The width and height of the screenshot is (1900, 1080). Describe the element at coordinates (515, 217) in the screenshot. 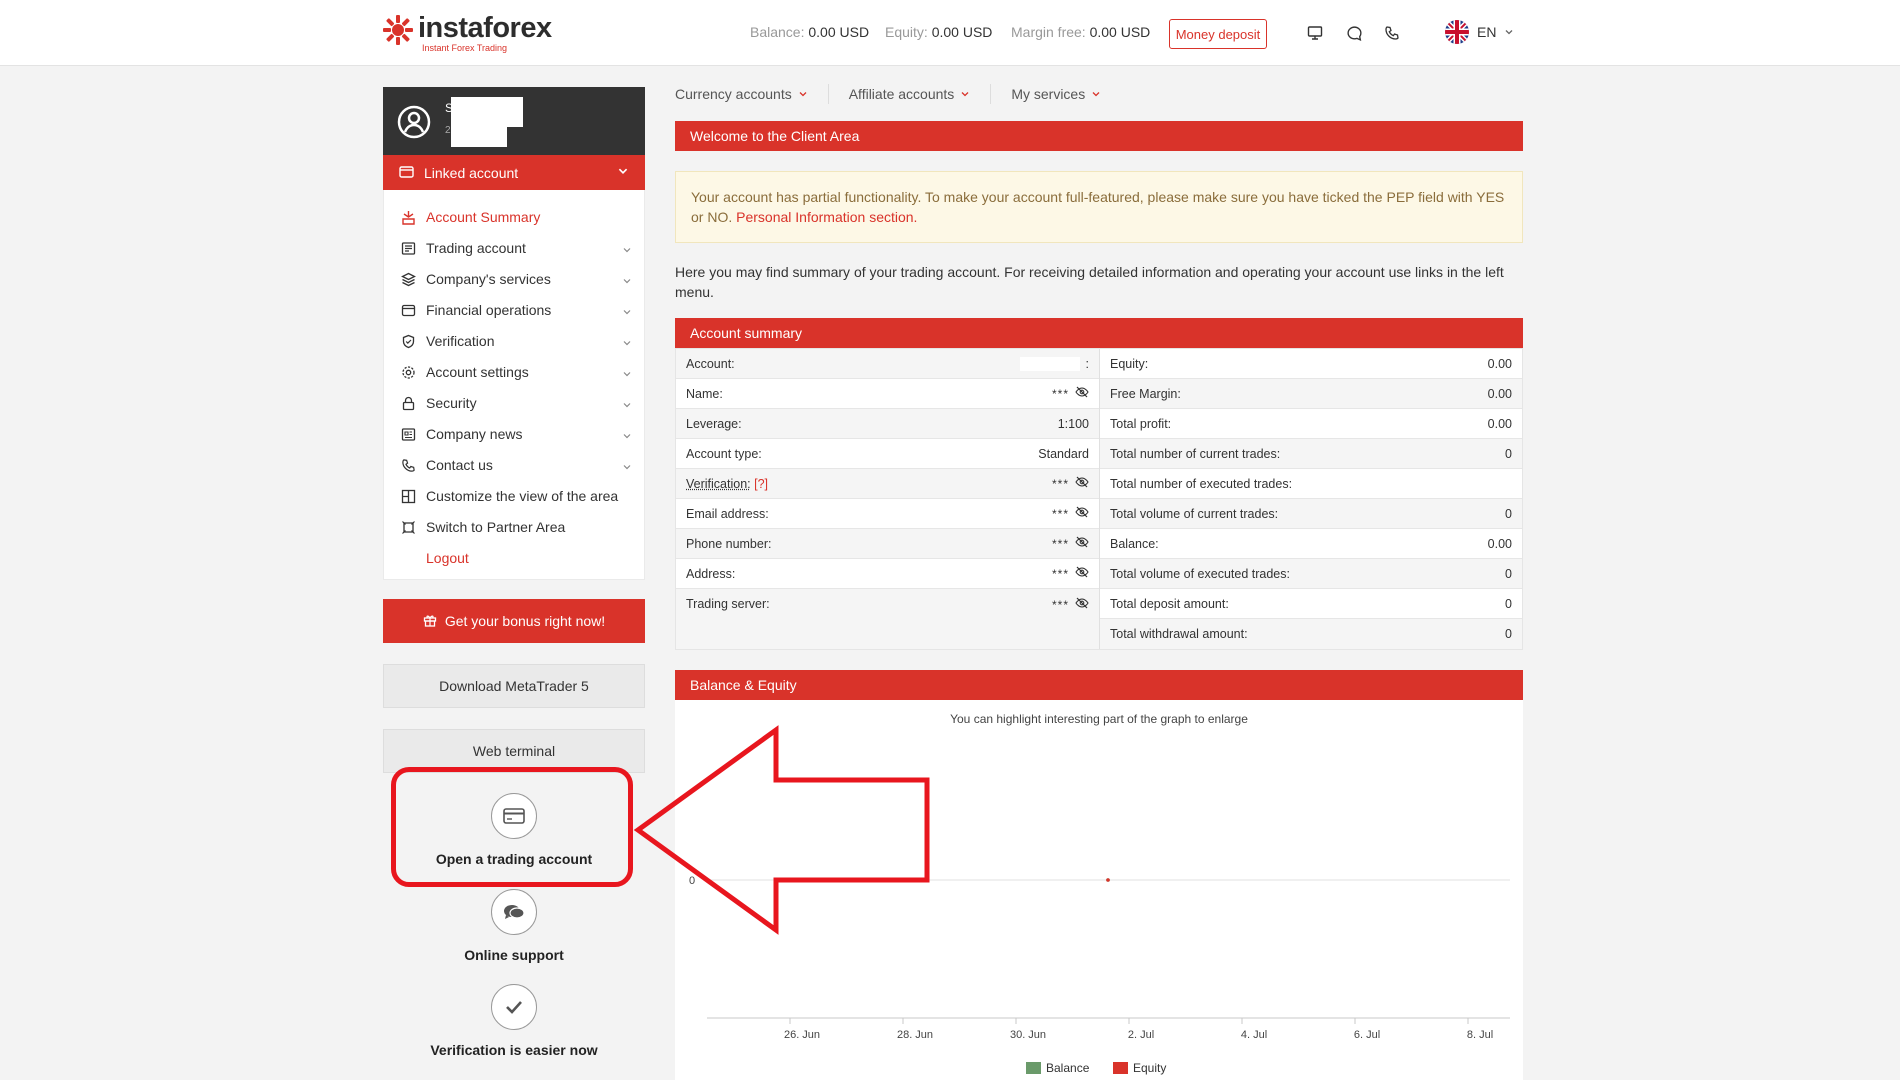

I see `sidebar-item-account-summary: Account Summary` at that location.